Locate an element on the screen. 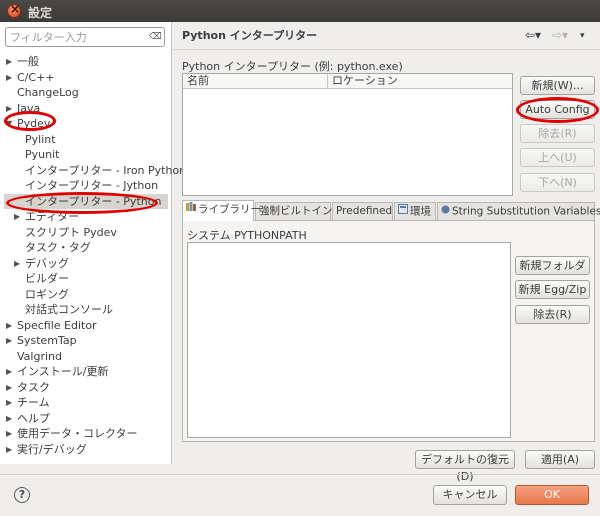 The width and height of the screenshot is (600, 516). new-folder-button: 新規フォルダー is located at coordinates (552, 272).